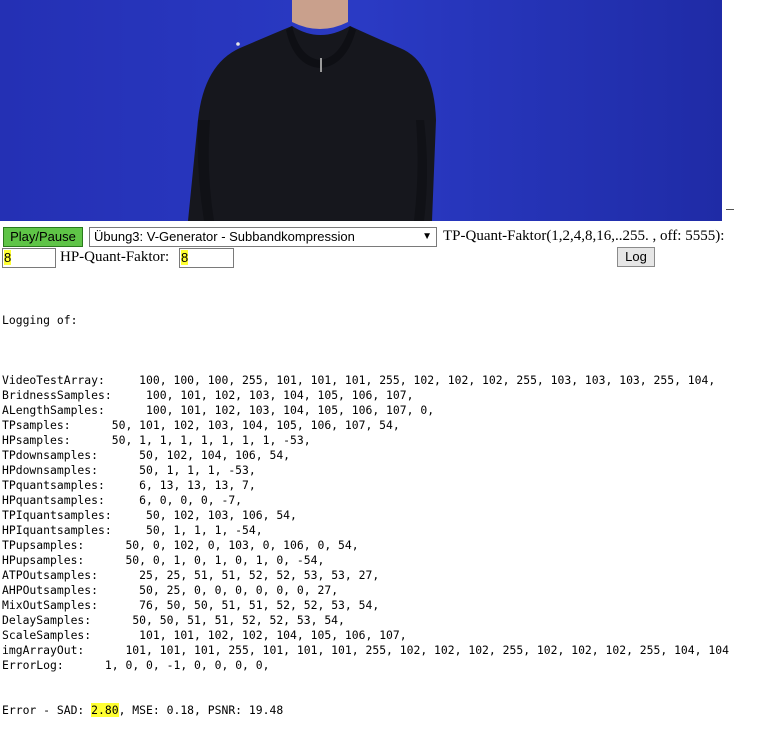  I want to click on error-prefix: Error - SAD:, so click(47, 710).